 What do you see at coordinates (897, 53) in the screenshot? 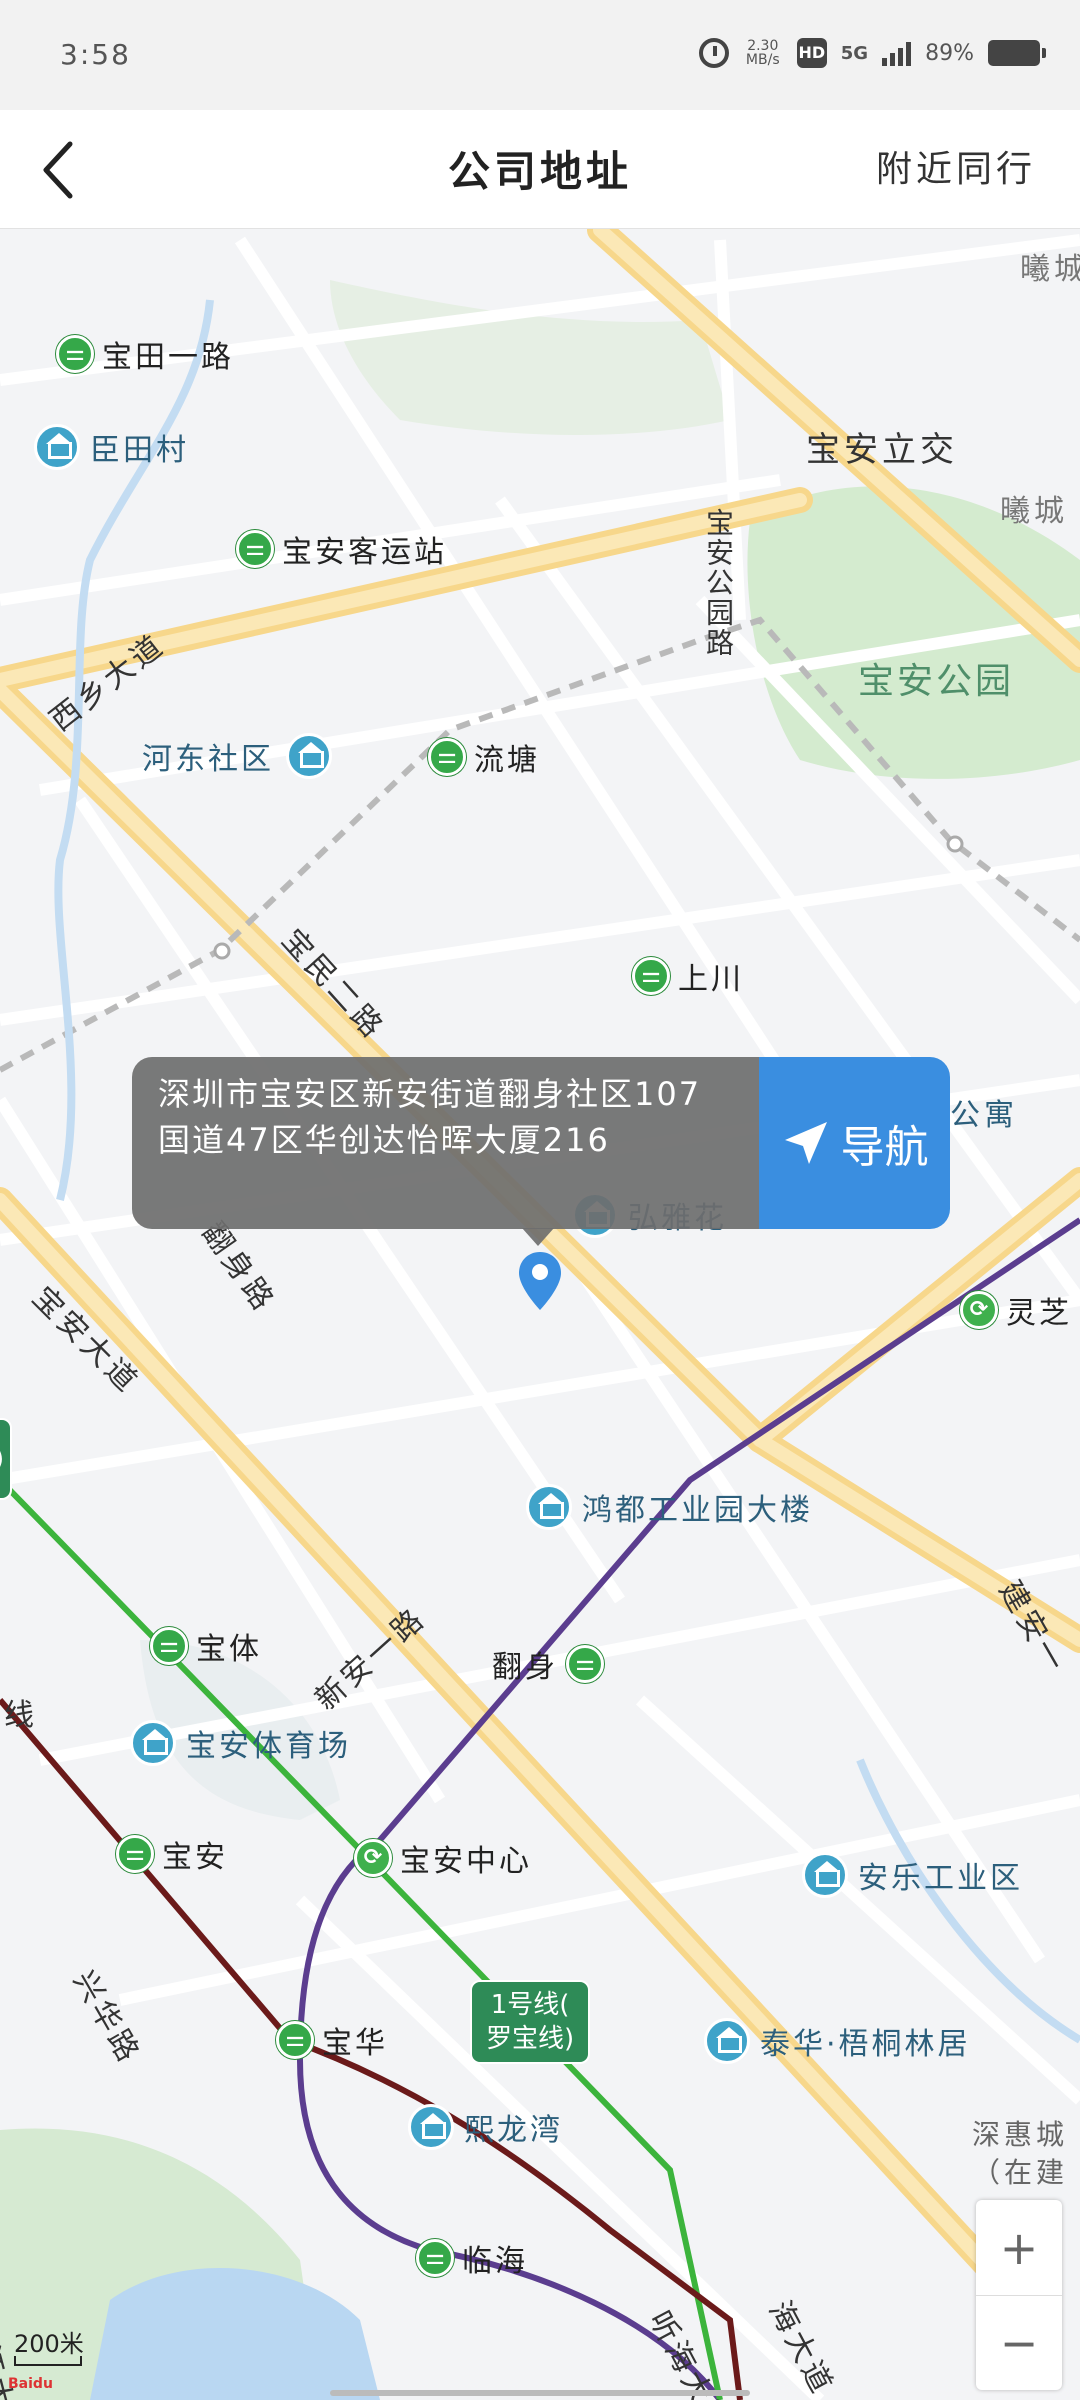
I see `signal-icon` at bounding box center [897, 53].